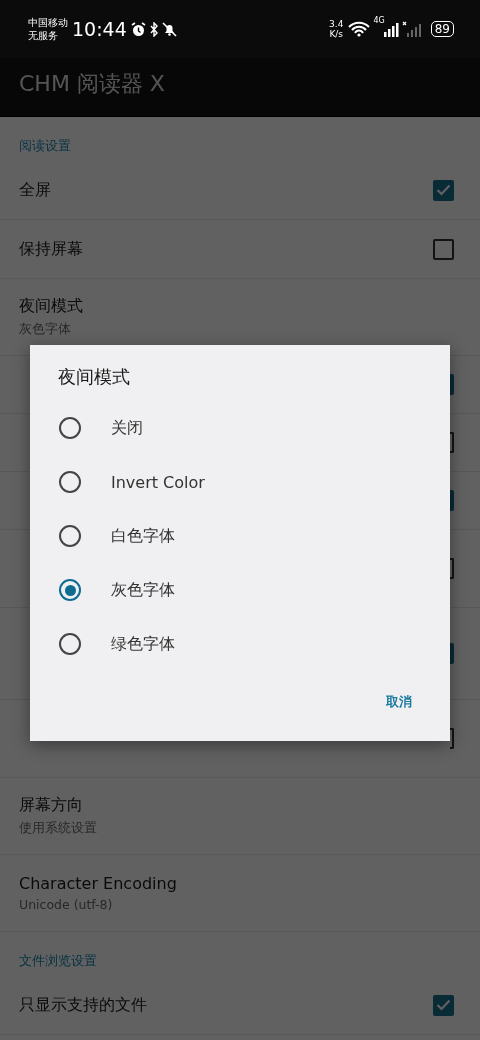  Describe the element at coordinates (51, 249) in the screenshot. I see `setting-title: 保持屏幕` at that location.